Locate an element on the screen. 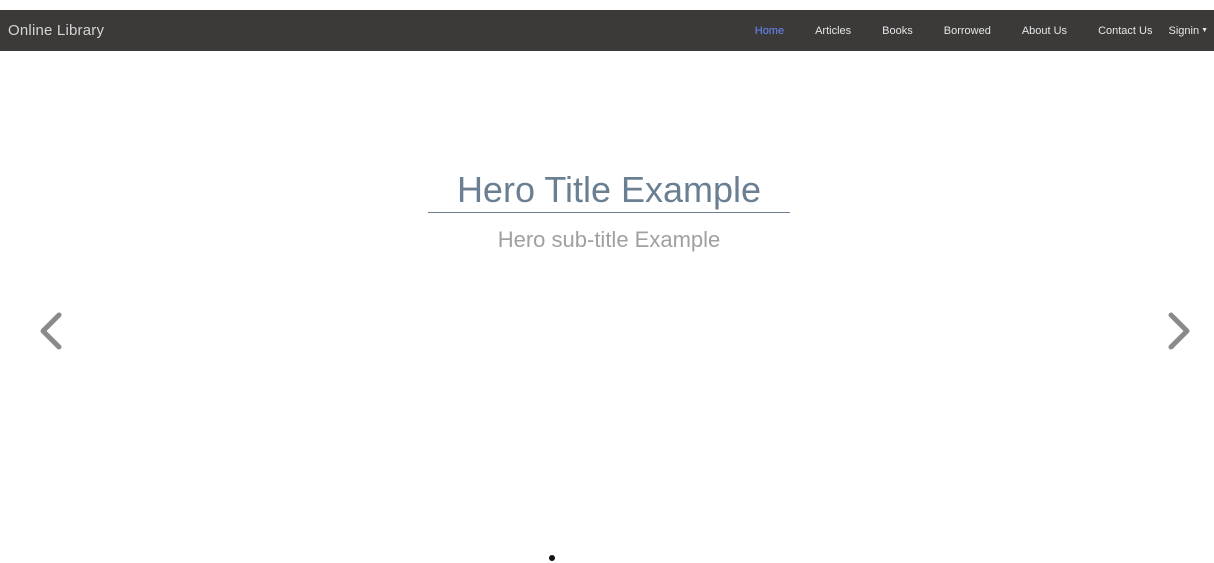  chevron-right-icon is located at coordinates (1179, 331).